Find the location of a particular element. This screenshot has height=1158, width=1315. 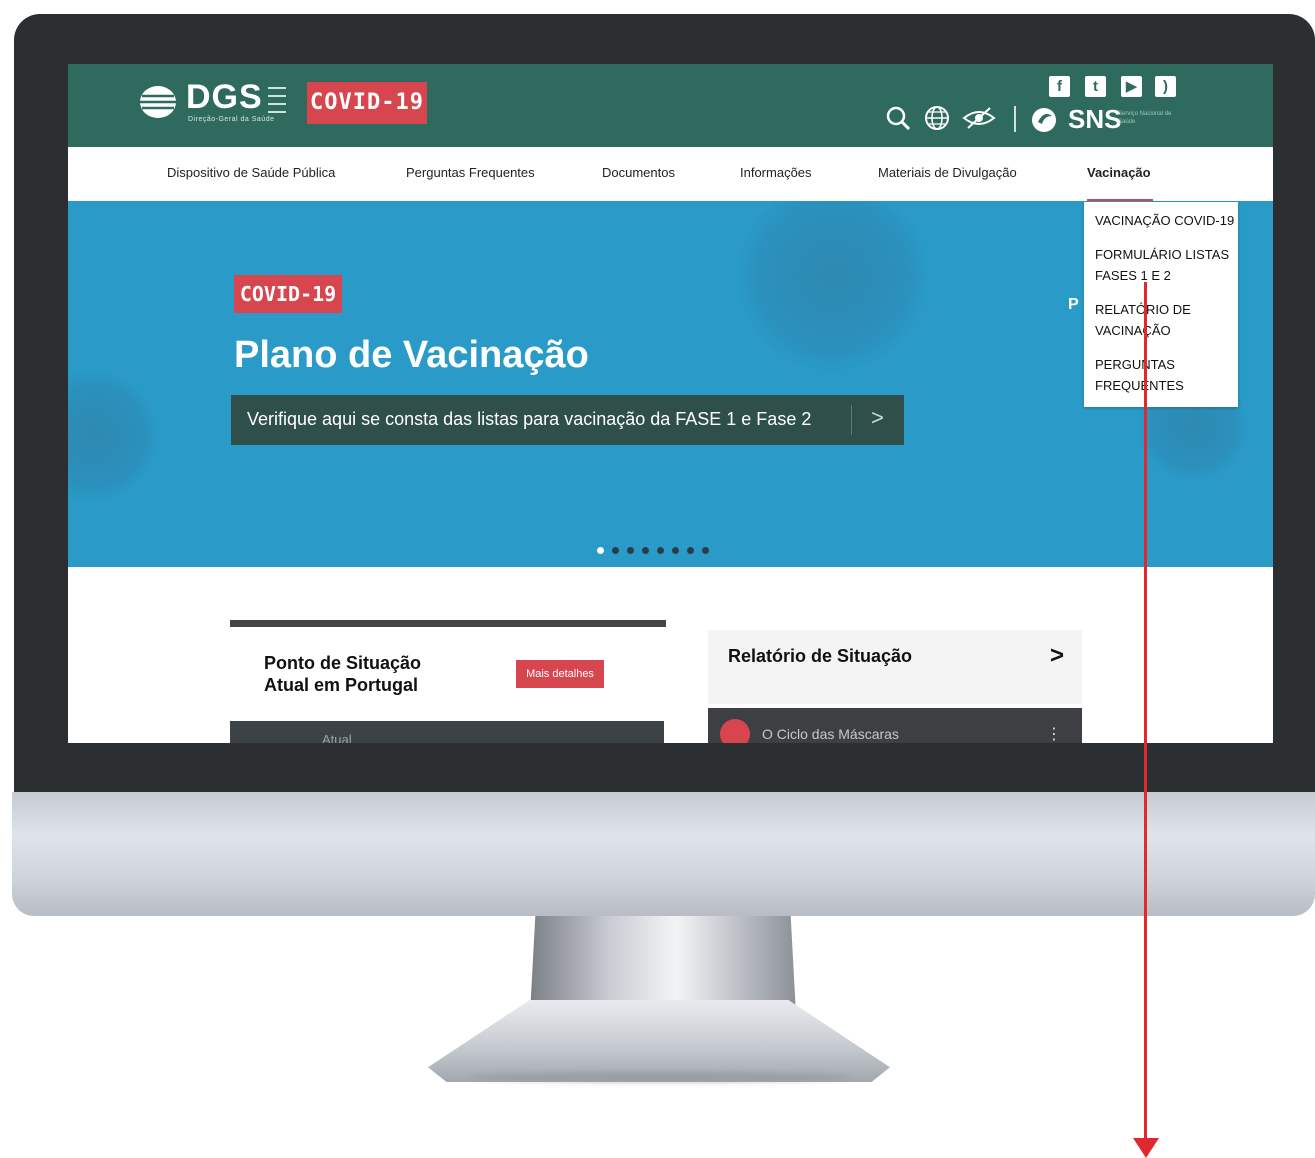

facebook-icon: f is located at coordinates (1059, 86).